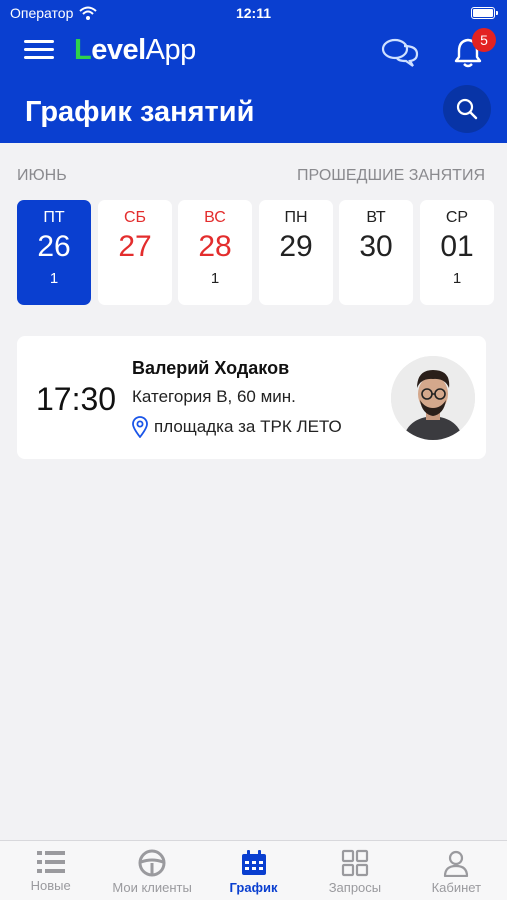 This screenshot has height=900, width=507. Describe the element at coordinates (152, 887) in the screenshot. I see `tab-label: Мои клиенты` at that location.